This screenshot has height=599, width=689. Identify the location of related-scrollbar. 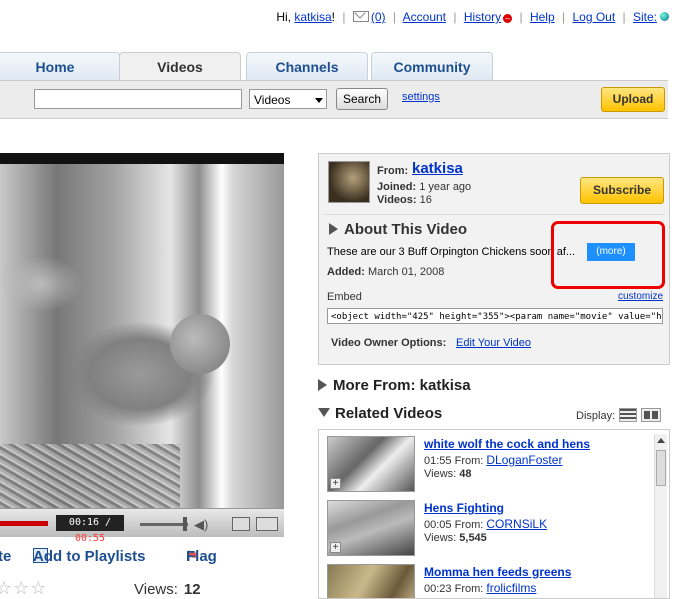
(660, 516).